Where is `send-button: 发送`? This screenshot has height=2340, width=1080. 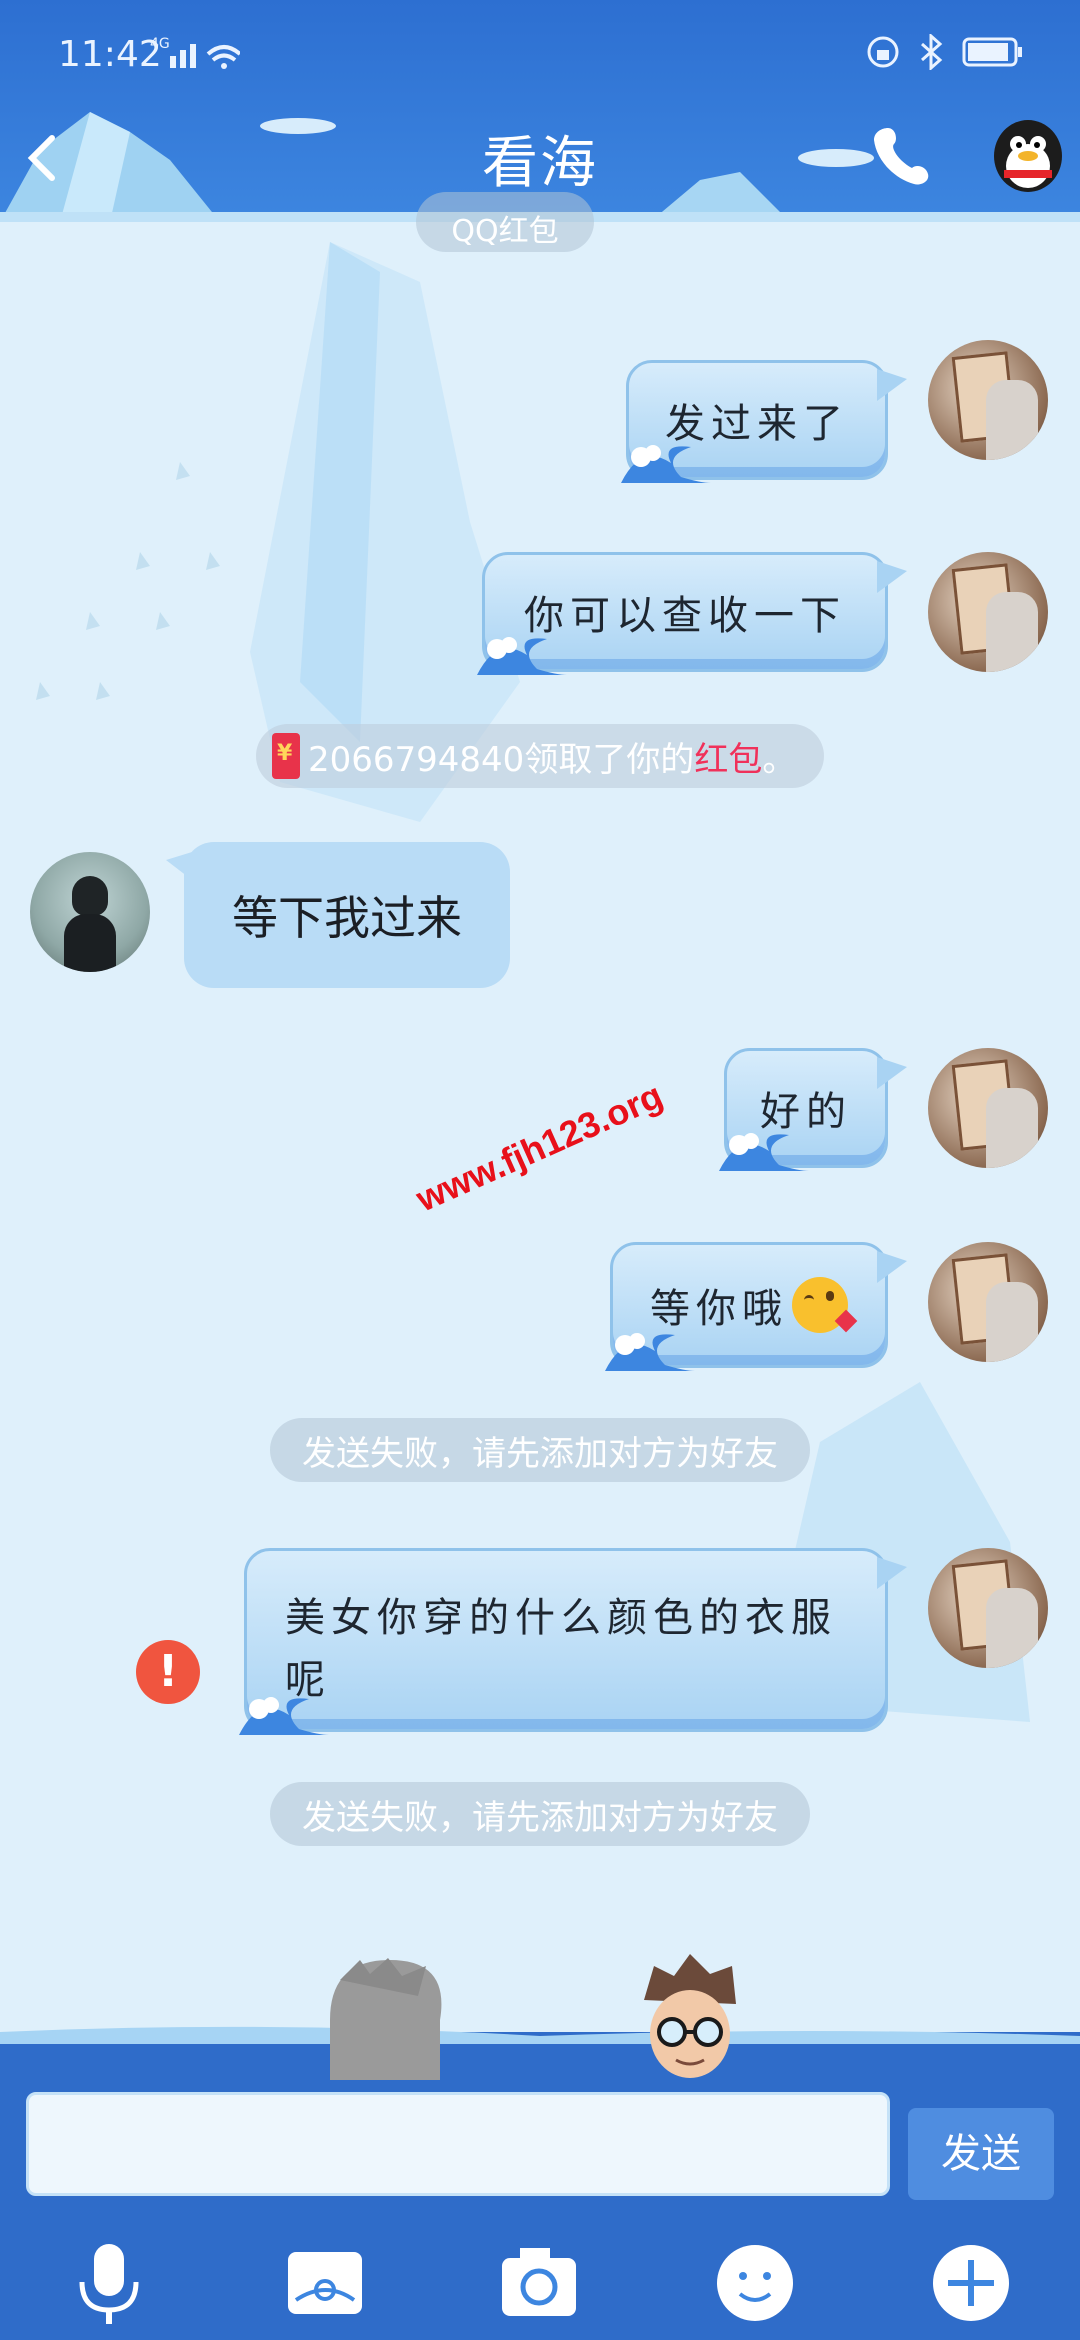 send-button: 发送 is located at coordinates (981, 2154).